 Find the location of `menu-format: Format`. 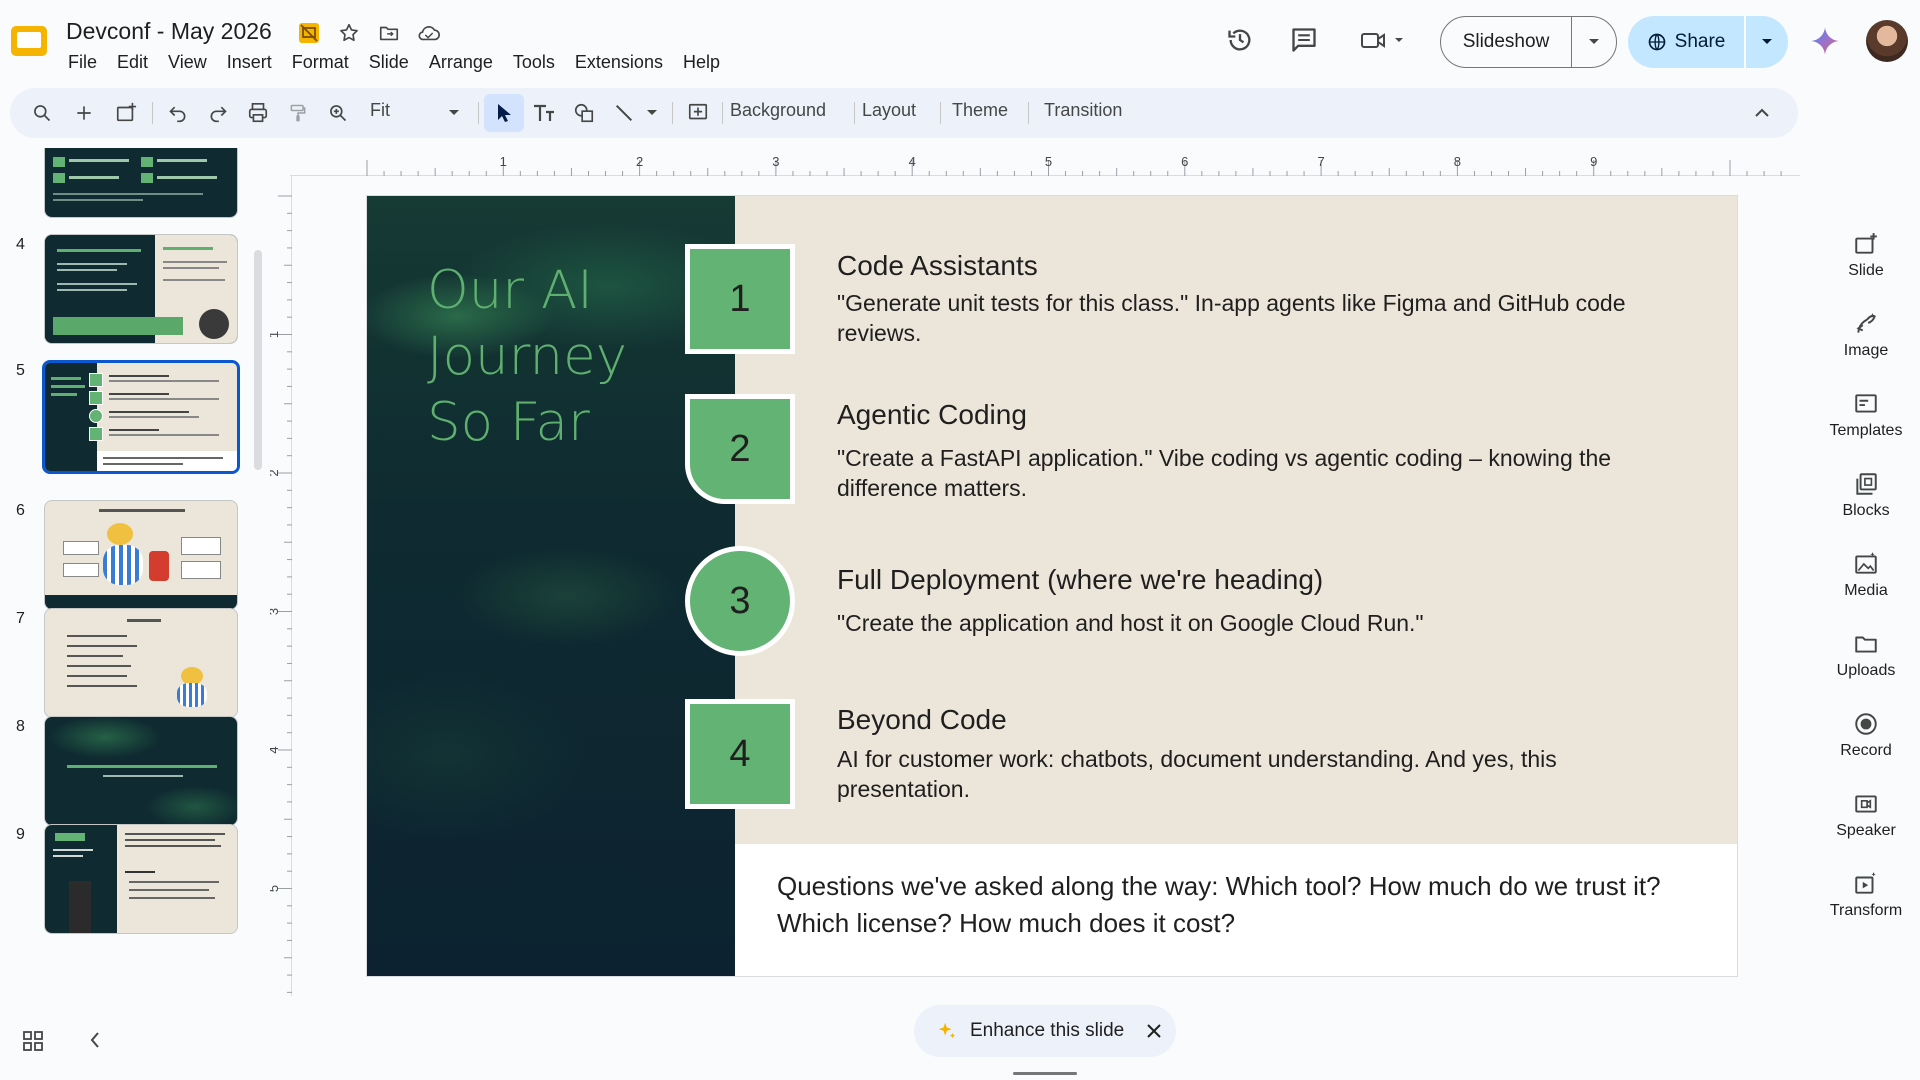

menu-format: Format is located at coordinates (320, 62).